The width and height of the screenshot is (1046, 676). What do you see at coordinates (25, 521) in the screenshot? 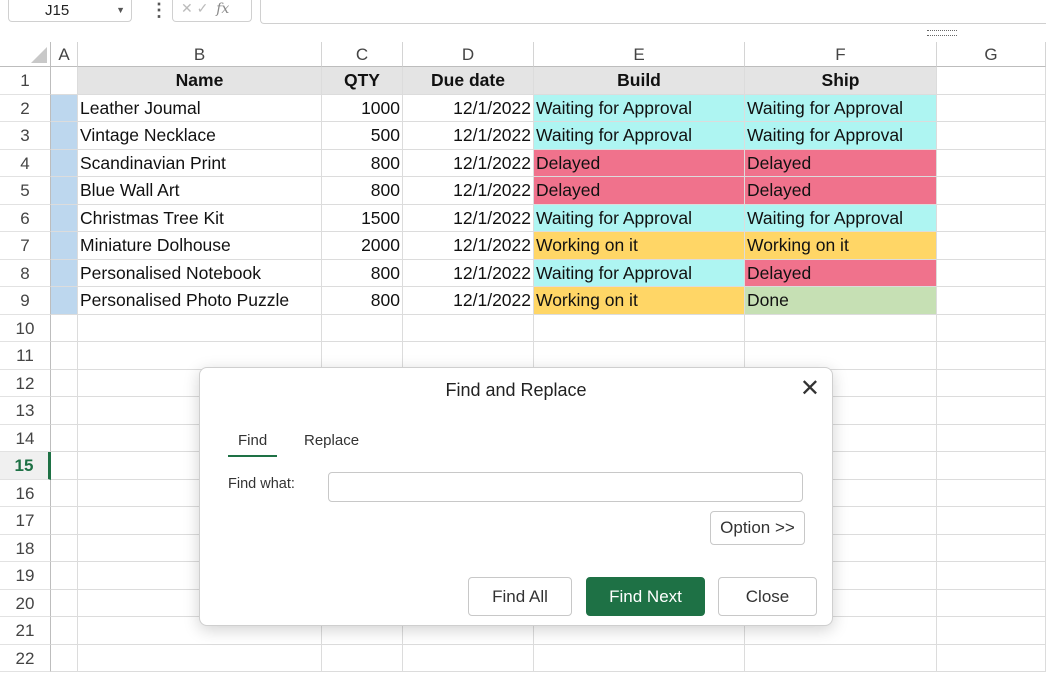
I see `row-header-17: 17` at bounding box center [25, 521].